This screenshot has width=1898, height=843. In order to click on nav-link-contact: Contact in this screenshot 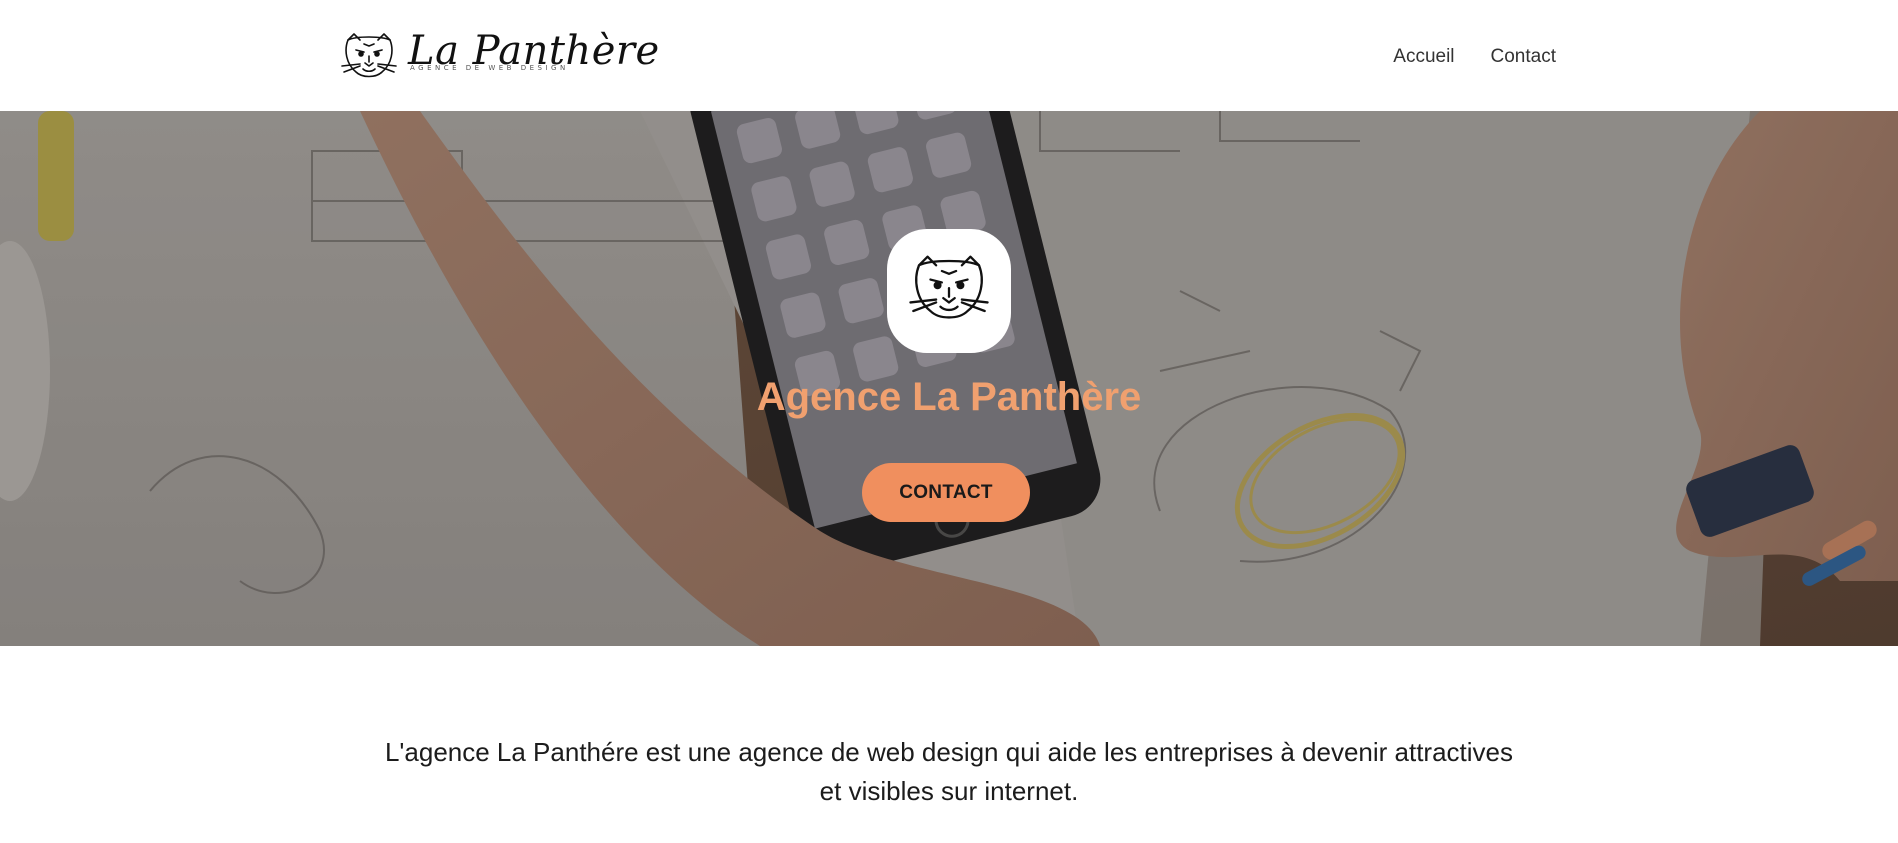, I will do `click(1523, 57)`.